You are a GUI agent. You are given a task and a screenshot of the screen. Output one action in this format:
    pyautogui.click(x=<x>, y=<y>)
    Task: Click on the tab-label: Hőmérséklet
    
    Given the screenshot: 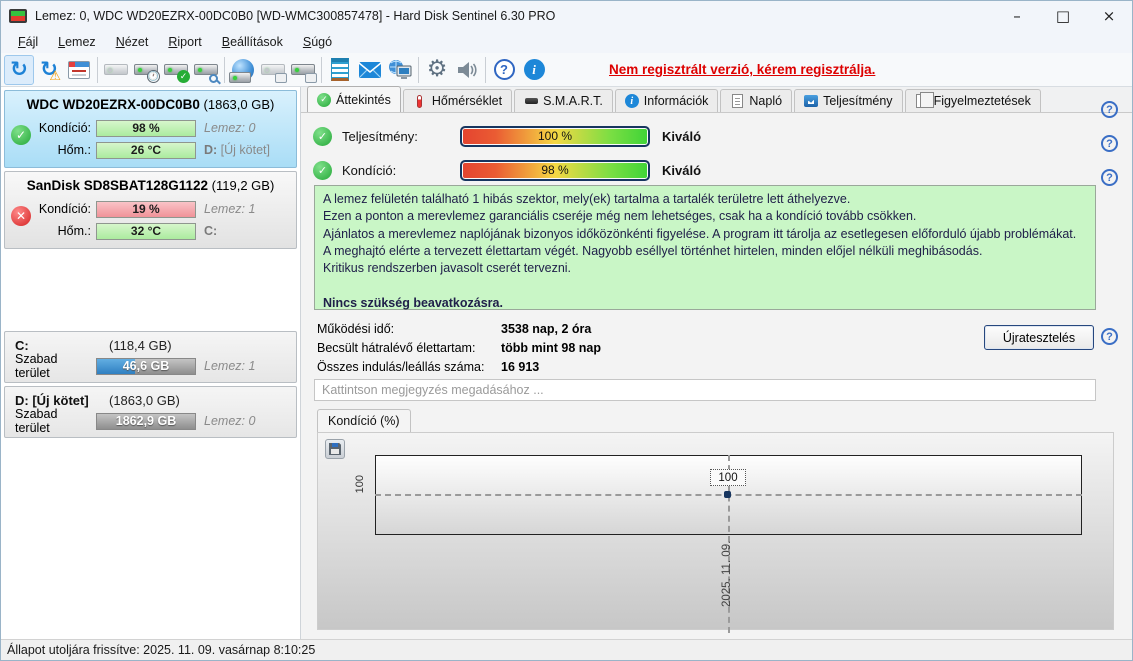 What is the action you would take?
    pyautogui.click(x=467, y=101)
    